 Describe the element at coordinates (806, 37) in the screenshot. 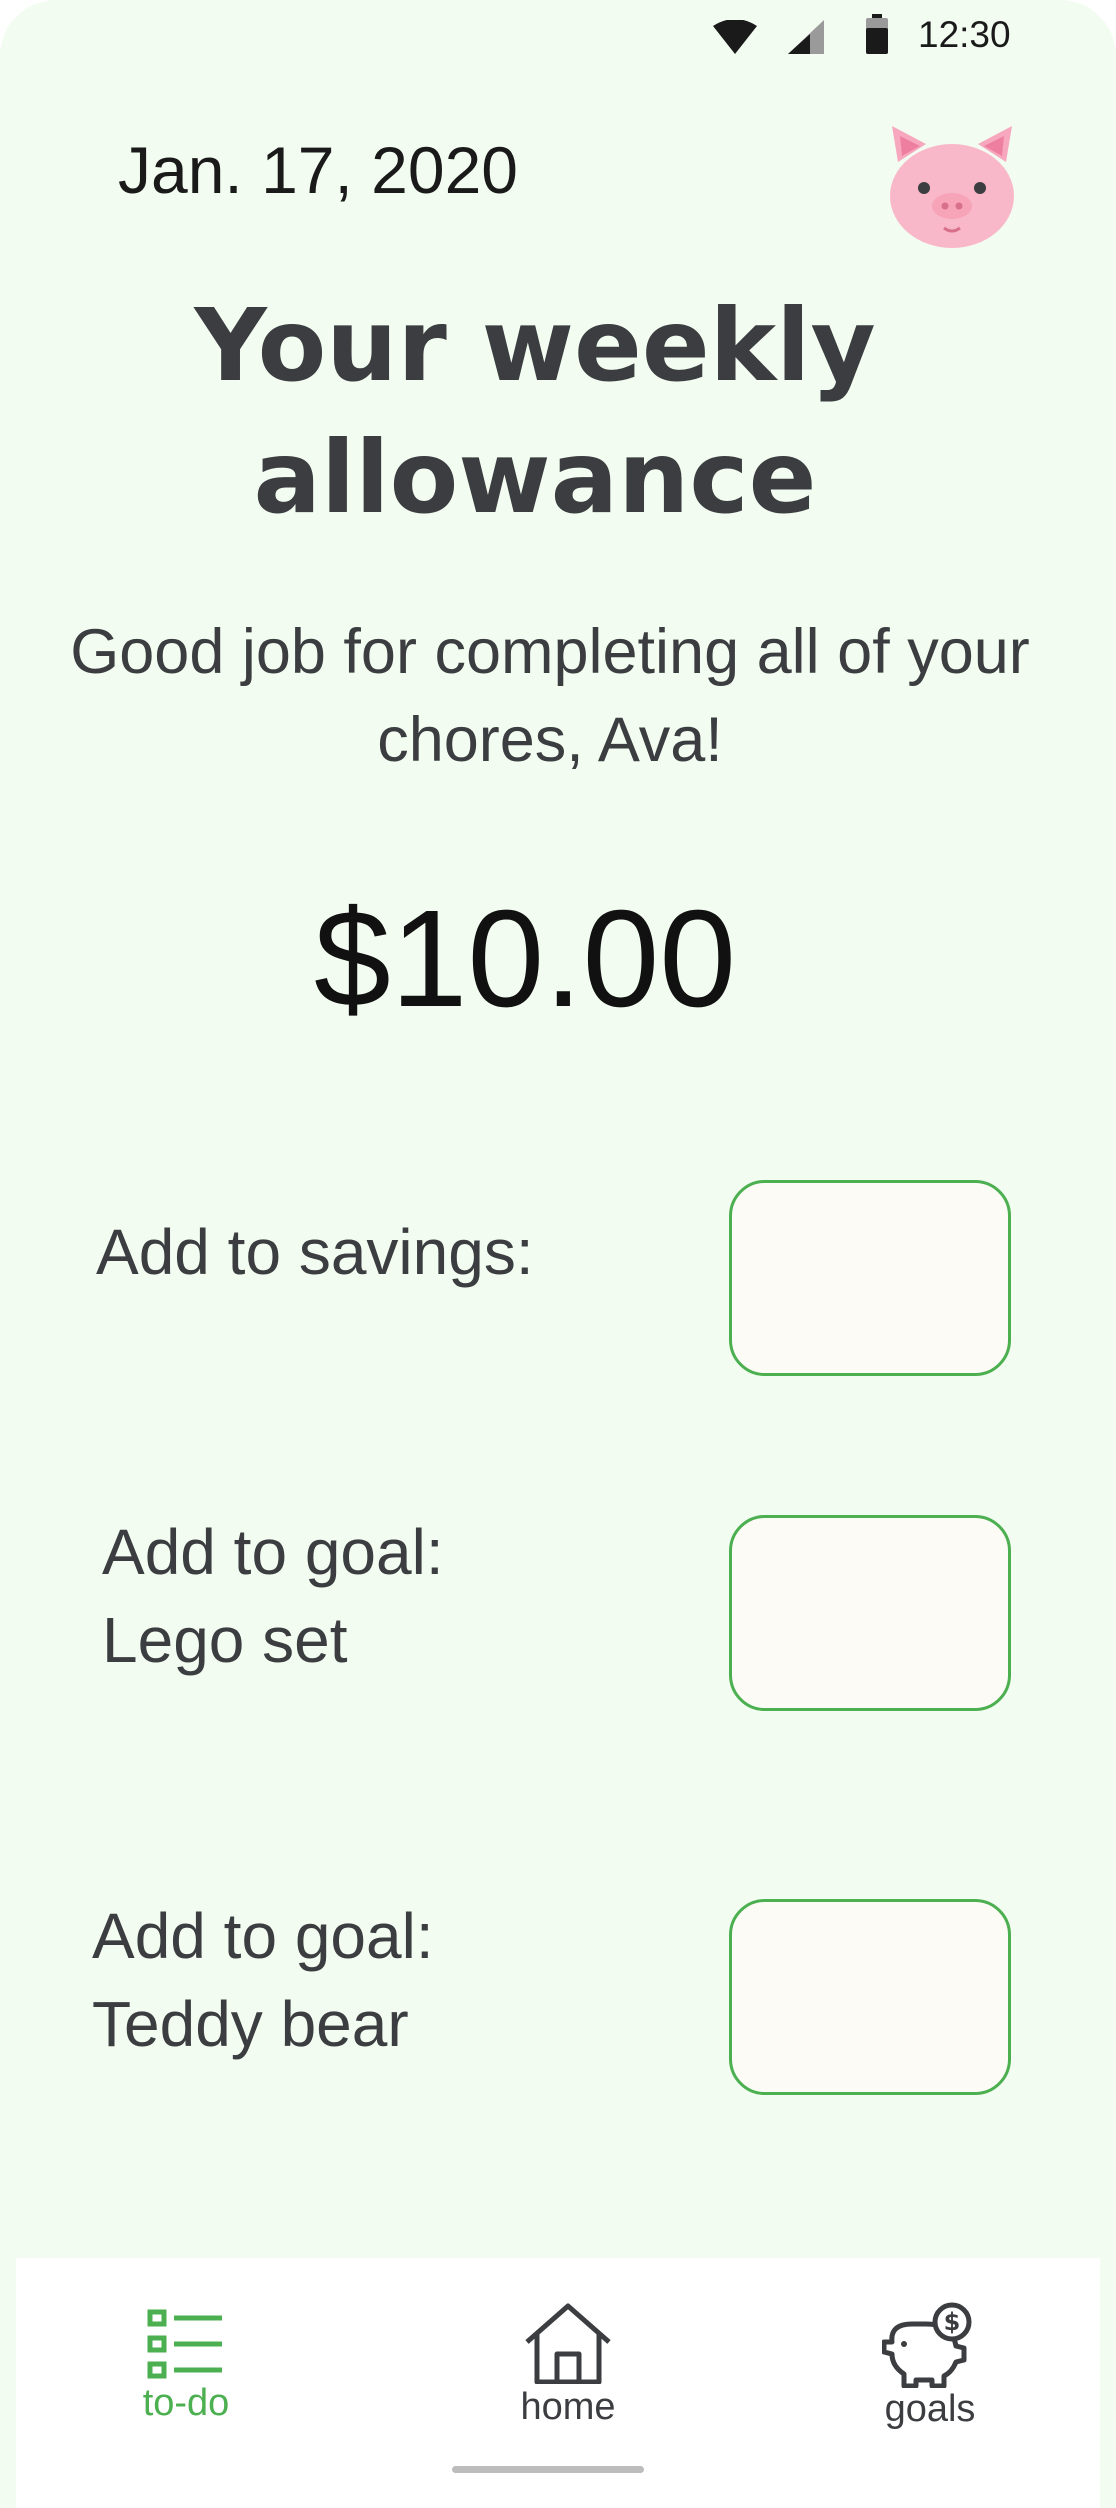

I see `cellular-signal-icon` at that location.